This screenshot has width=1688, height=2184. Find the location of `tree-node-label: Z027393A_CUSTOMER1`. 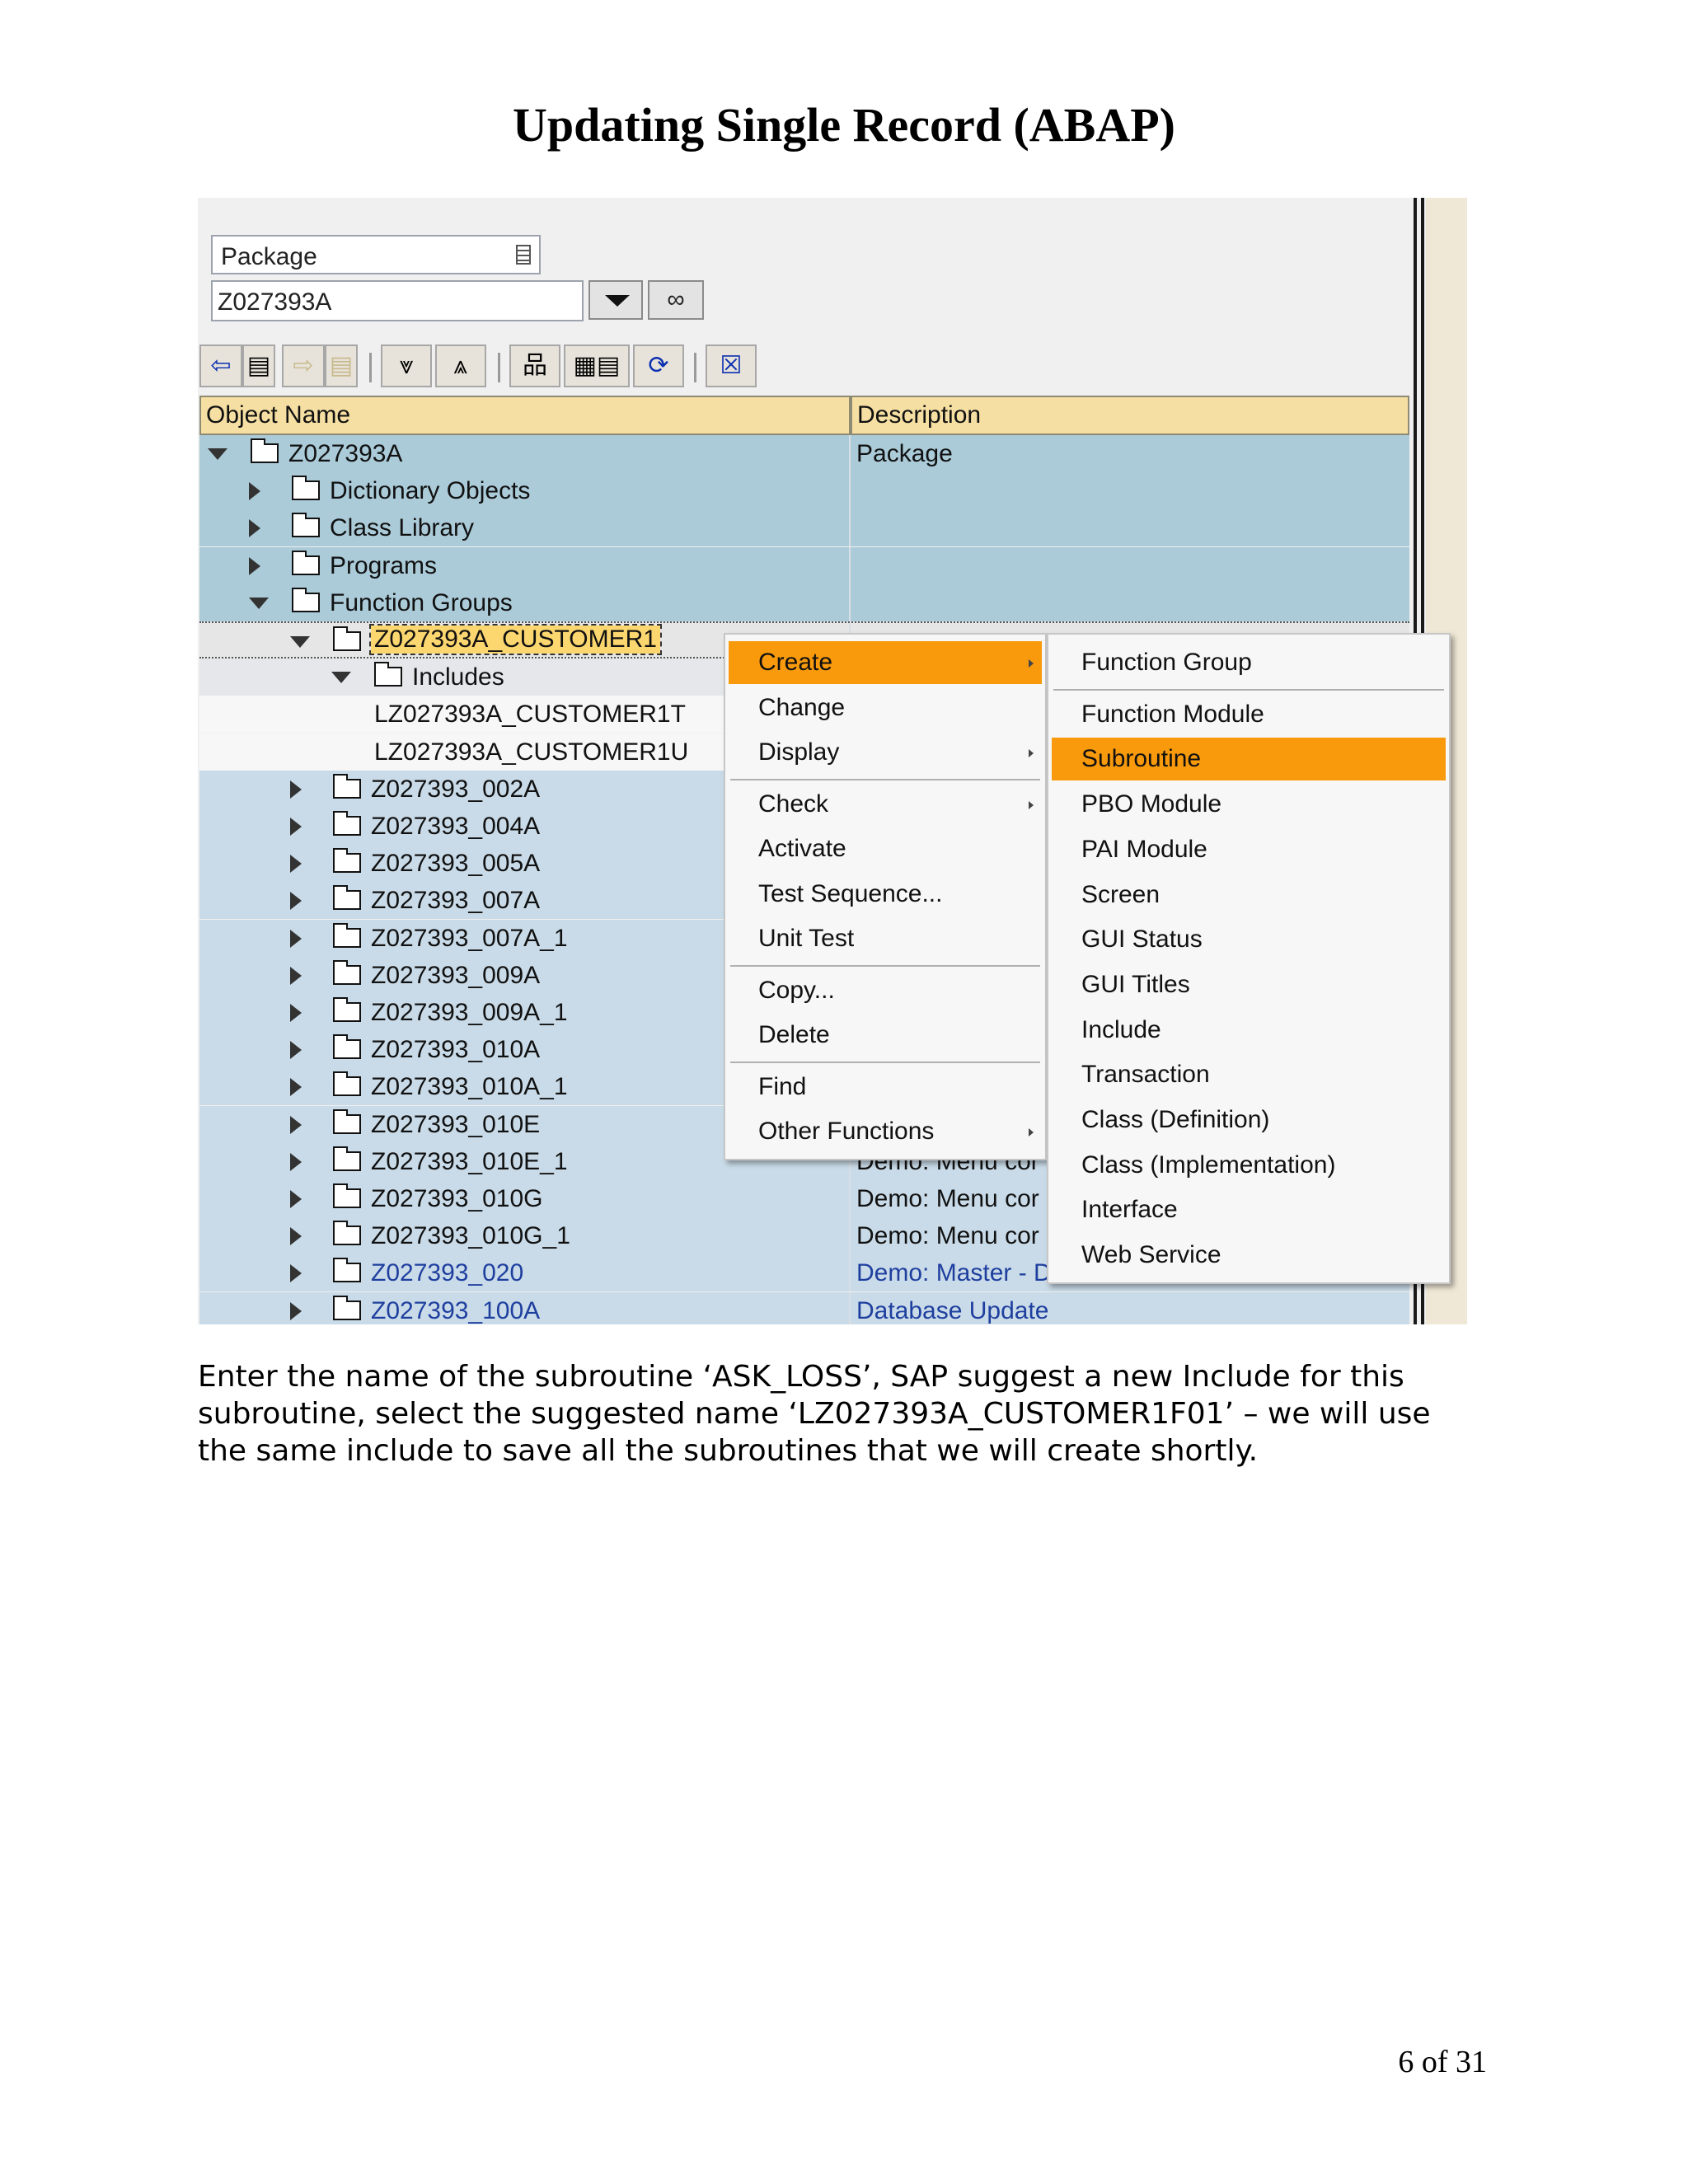

tree-node-label: Z027393A_CUSTOMER1 is located at coordinates (516, 639).